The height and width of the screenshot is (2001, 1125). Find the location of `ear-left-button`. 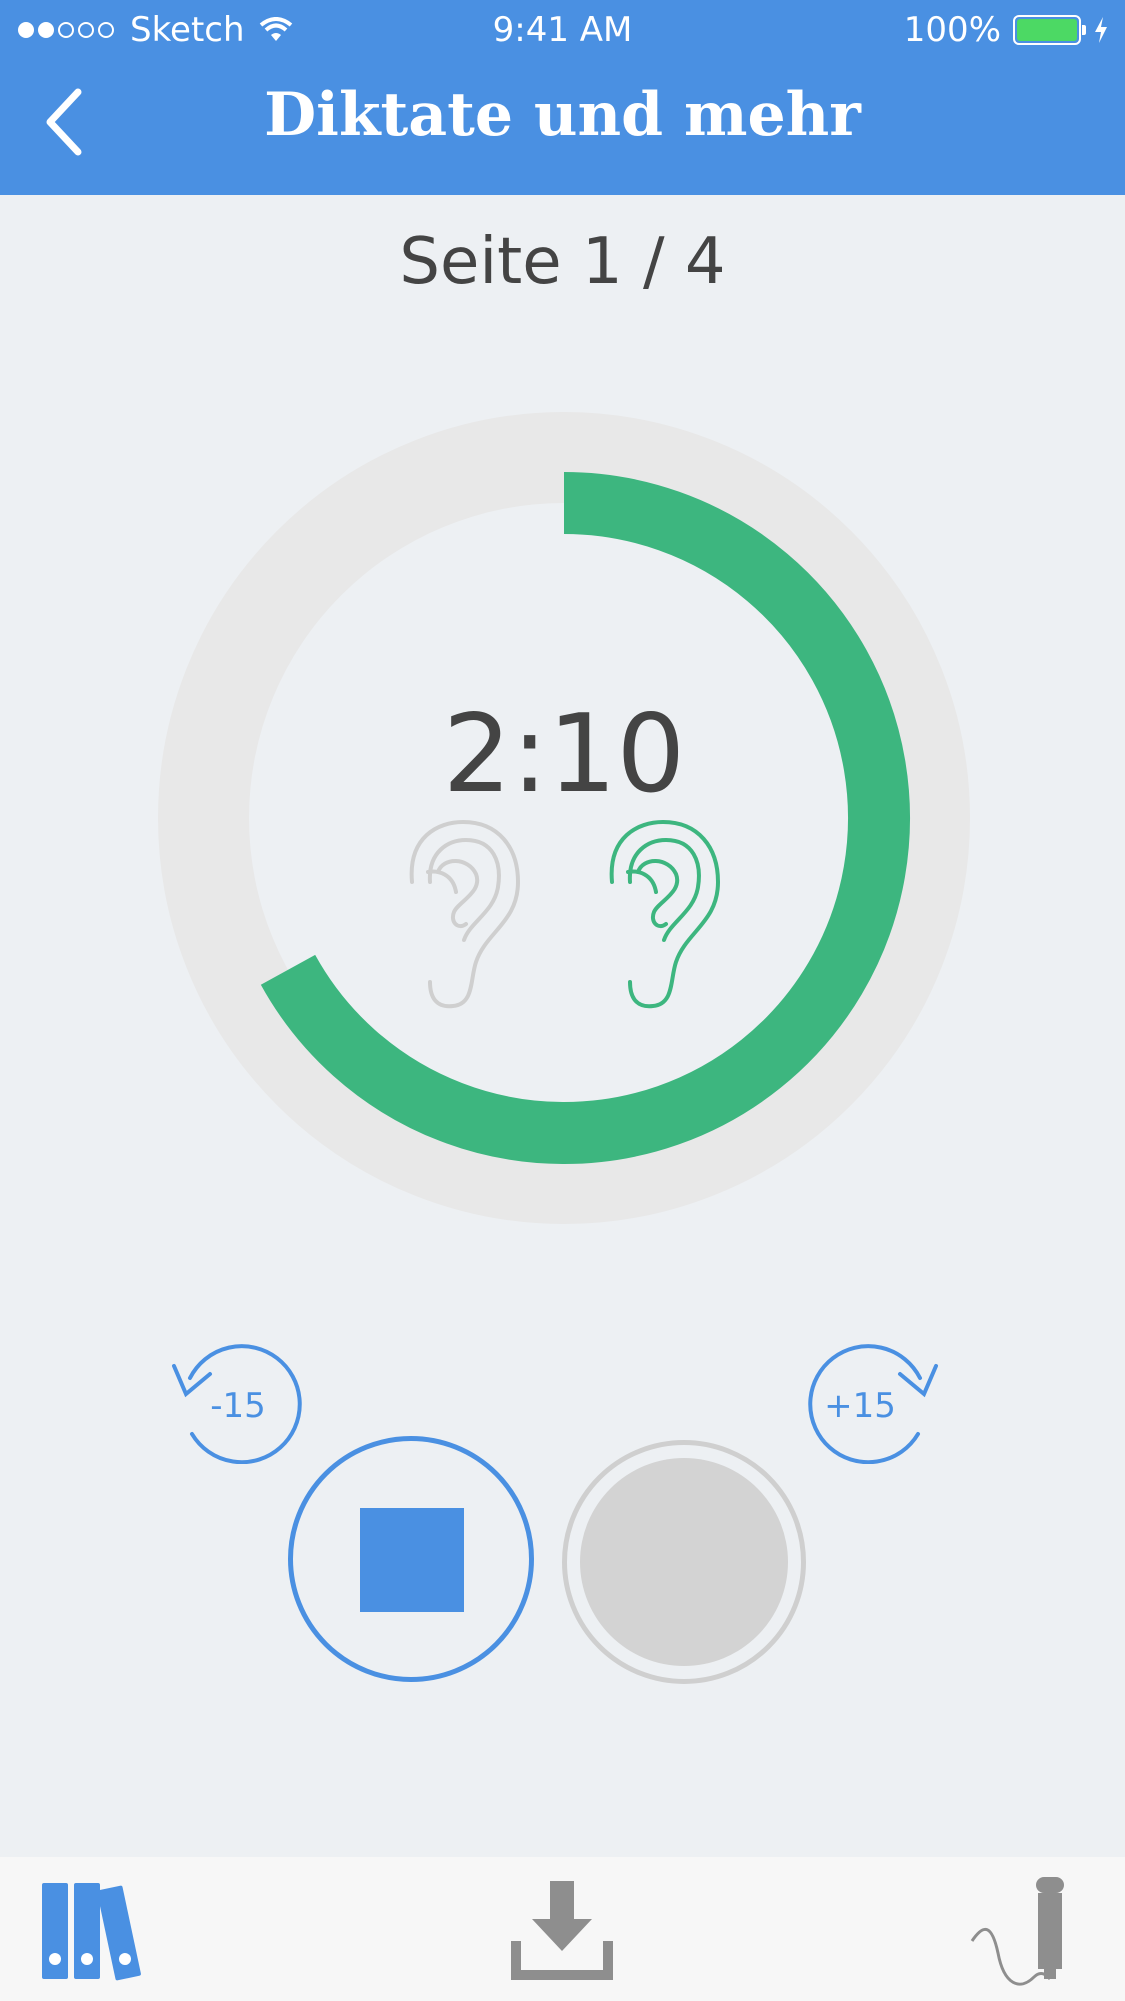

ear-left-button is located at coordinates (463, 912).